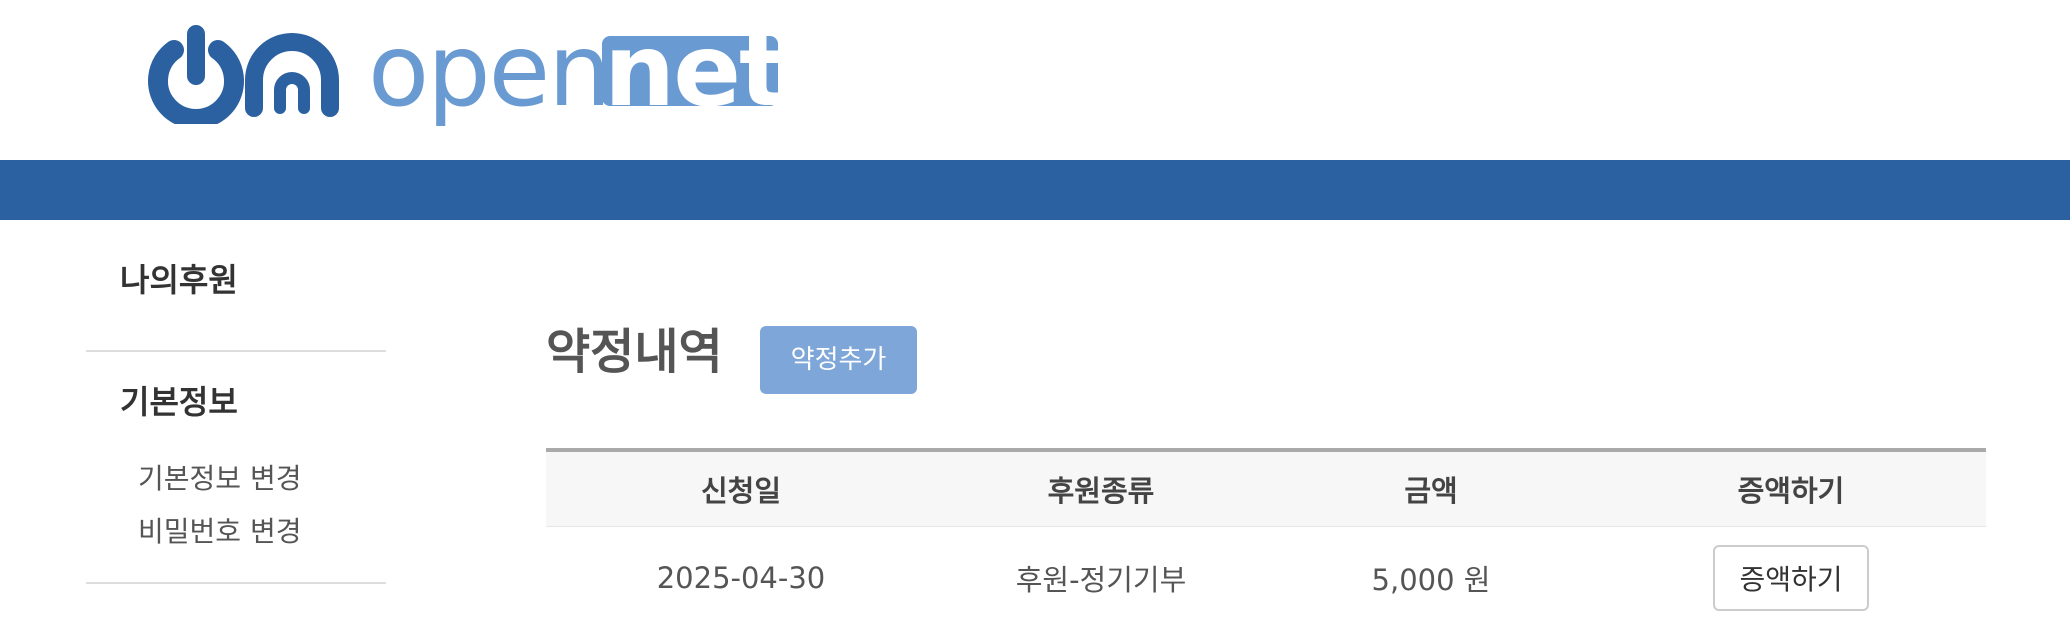  I want to click on opennet-logo: open net, so click(466, 74).